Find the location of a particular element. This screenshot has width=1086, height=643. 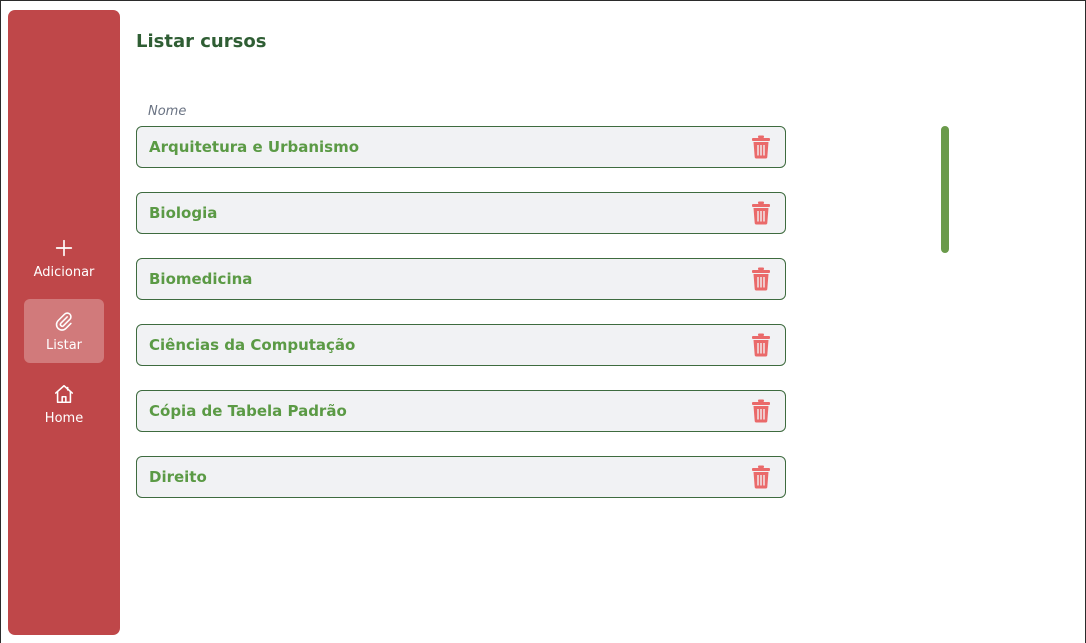

course-name: Biologia is located at coordinates (183, 213).